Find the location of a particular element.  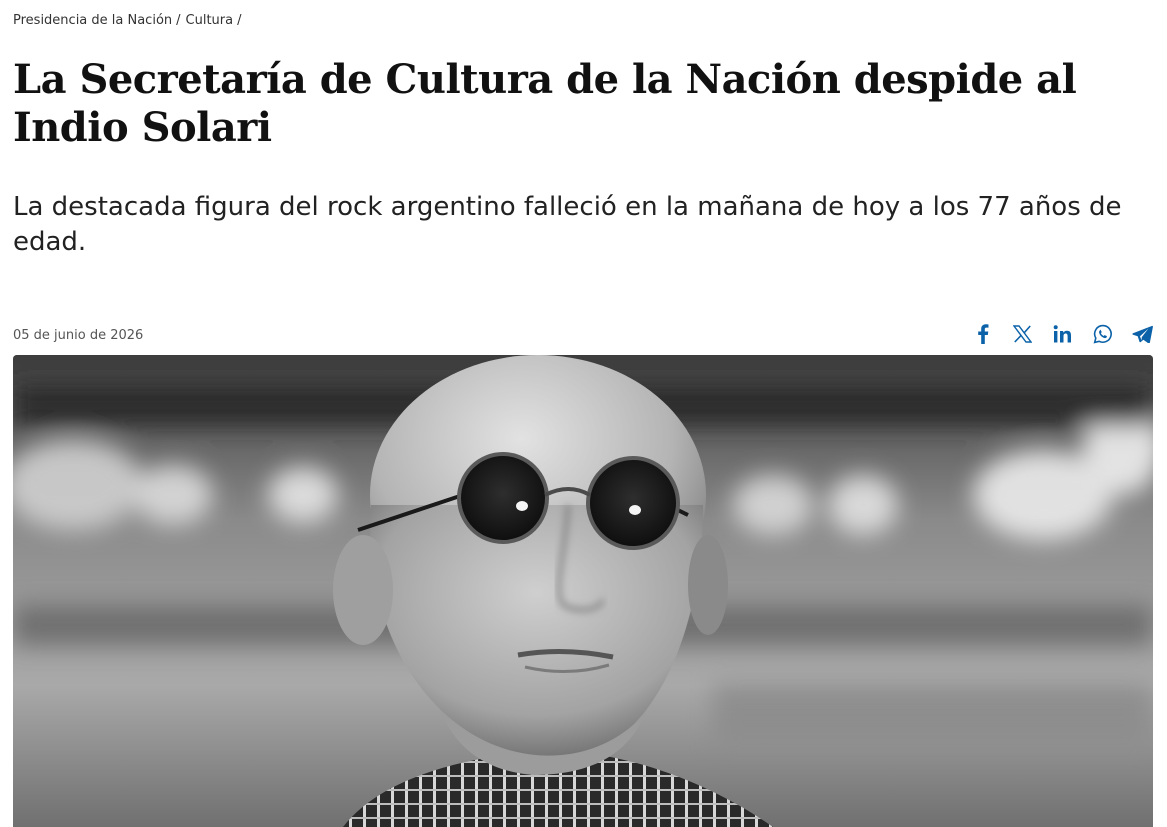

x-share-button is located at coordinates (1022, 334).